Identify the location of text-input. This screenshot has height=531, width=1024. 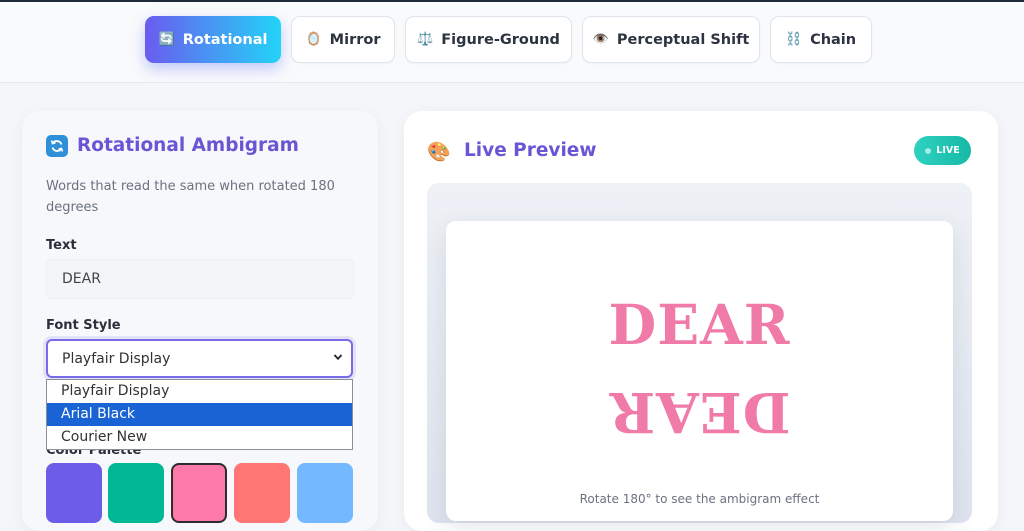
(200, 279).